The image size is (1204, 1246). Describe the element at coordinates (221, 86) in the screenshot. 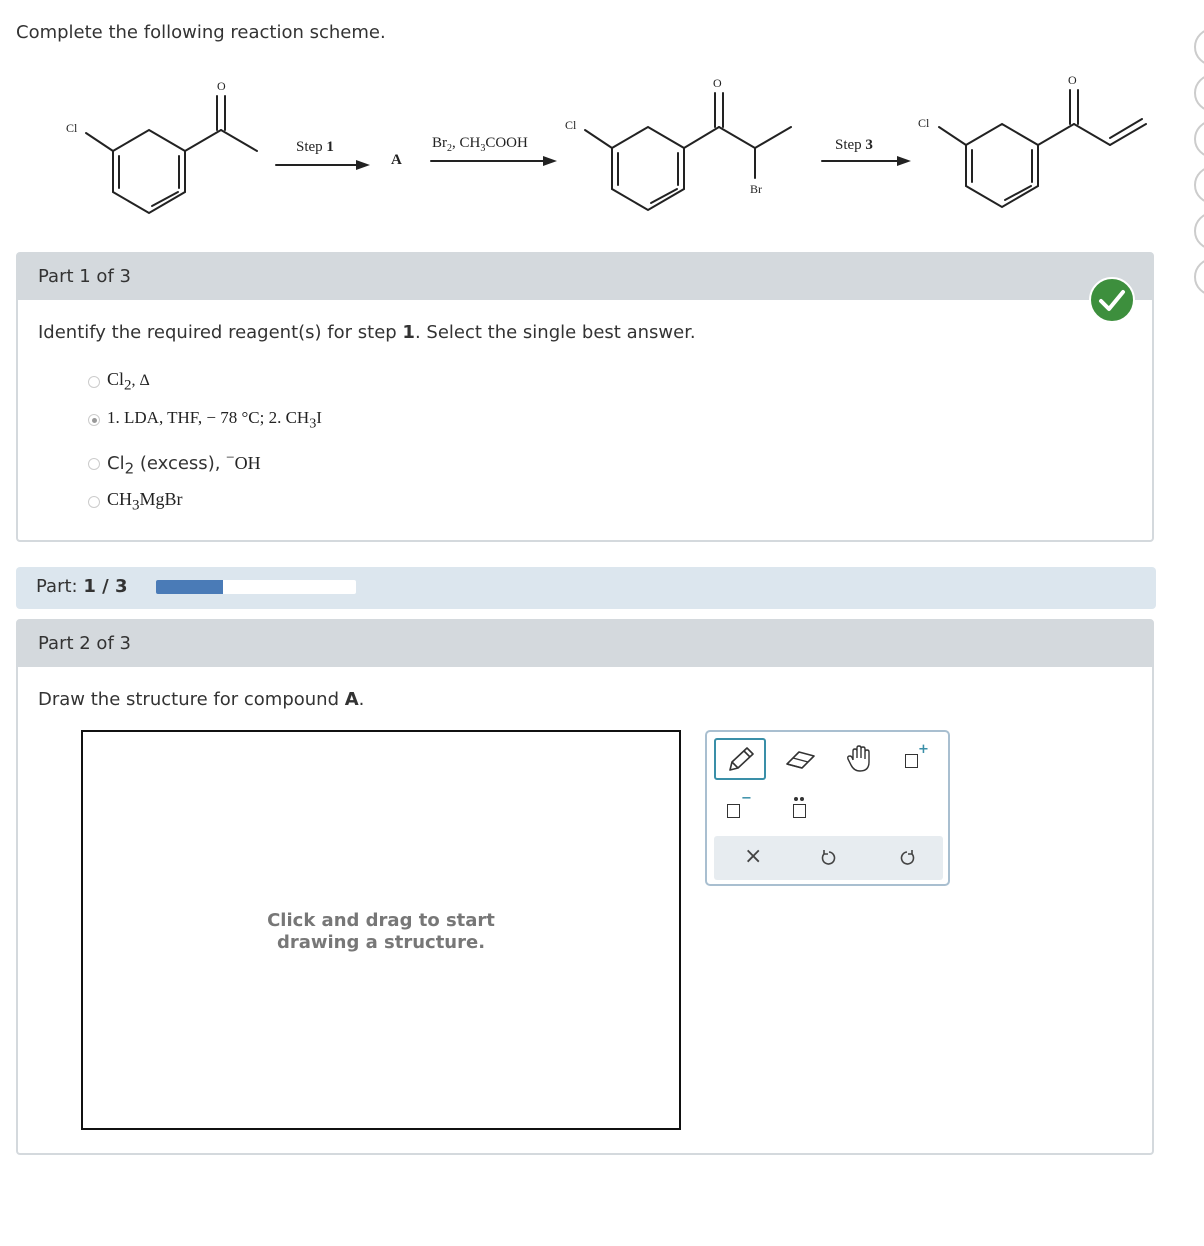

I see `atom-o-1: O` at that location.